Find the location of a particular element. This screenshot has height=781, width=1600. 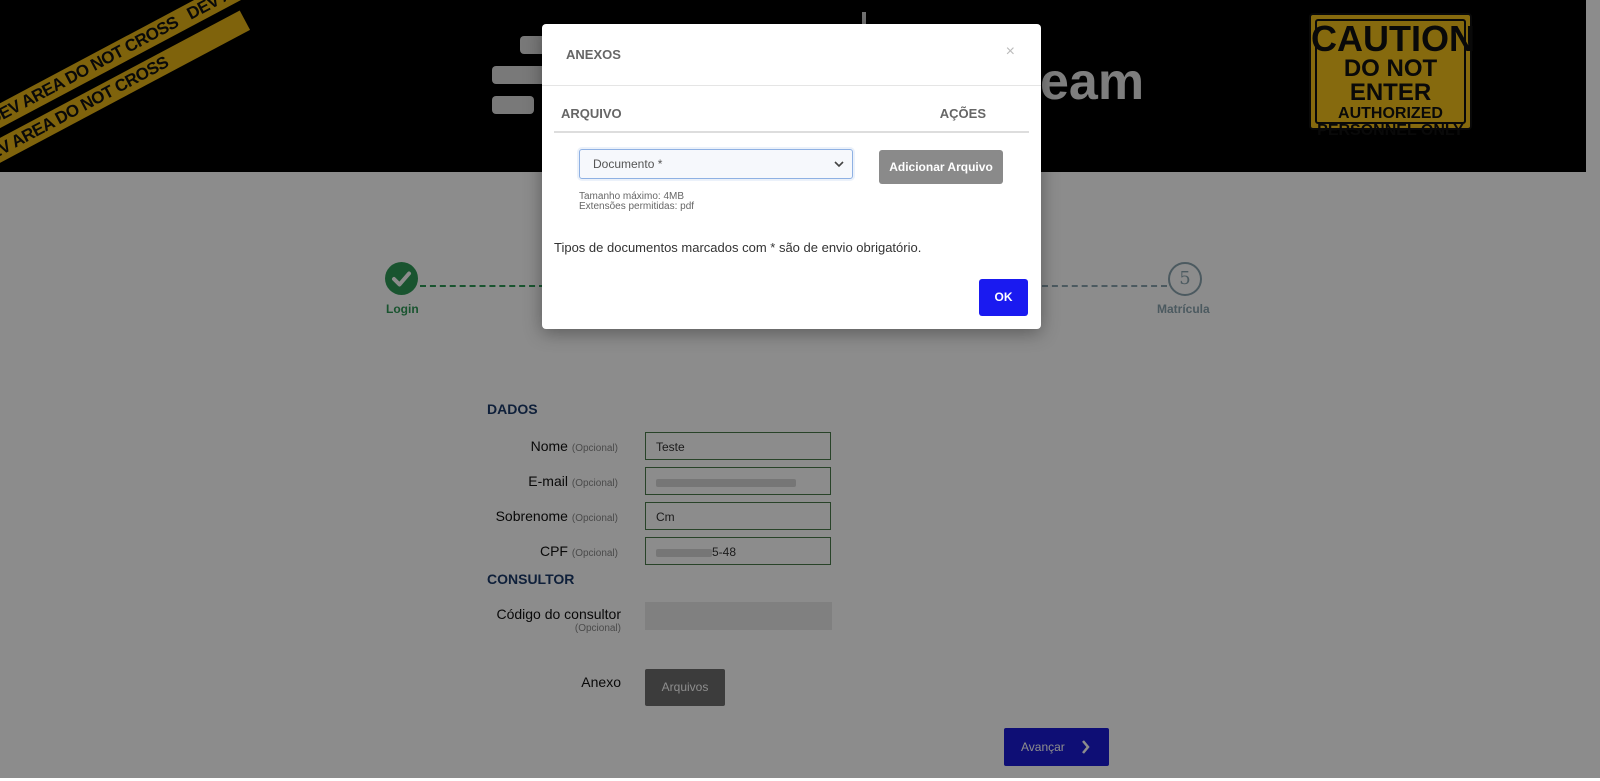

ok-button: OK is located at coordinates (1003, 297).